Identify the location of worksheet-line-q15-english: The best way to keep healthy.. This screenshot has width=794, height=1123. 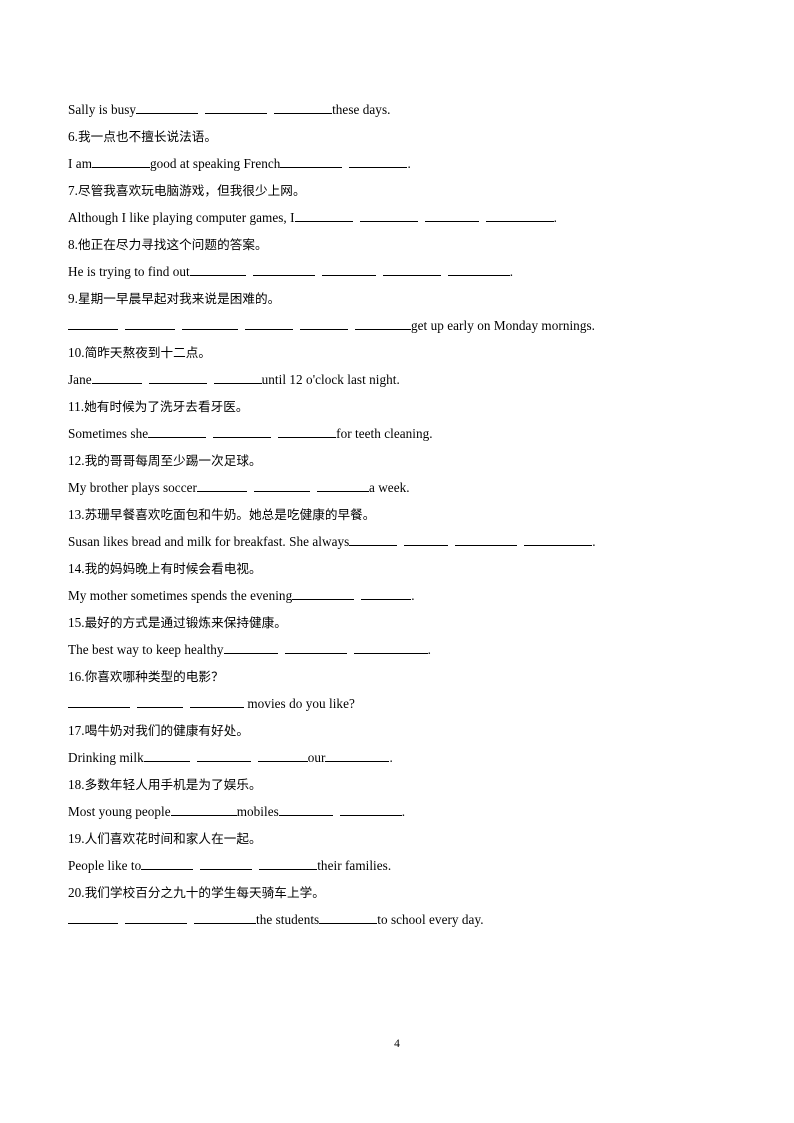
(398, 649).